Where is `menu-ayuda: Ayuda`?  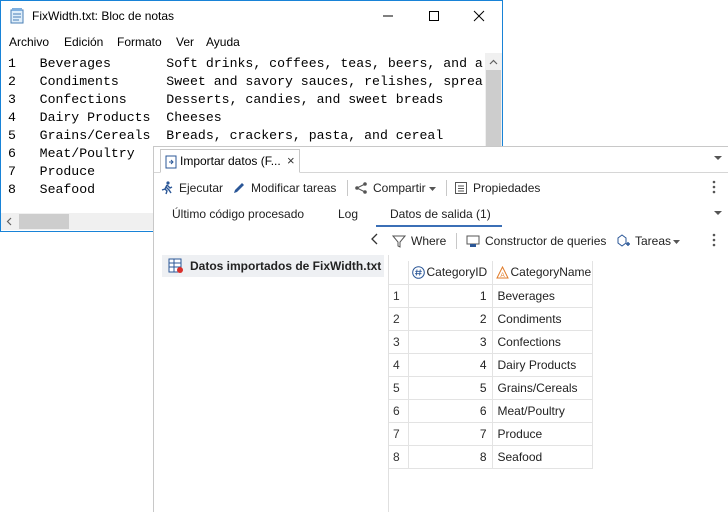
menu-ayuda: Ayuda is located at coordinates (223, 42).